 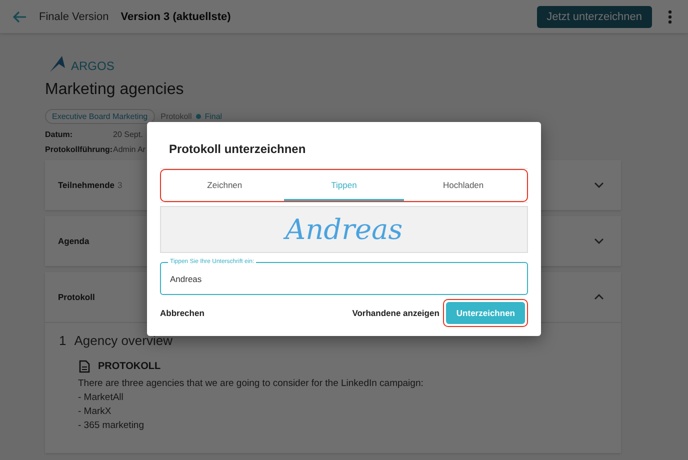 What do you see at coordinates (92, 66) in the screenshot?
I see `logo-text: ARGOS` at bounding box center [92, 66].